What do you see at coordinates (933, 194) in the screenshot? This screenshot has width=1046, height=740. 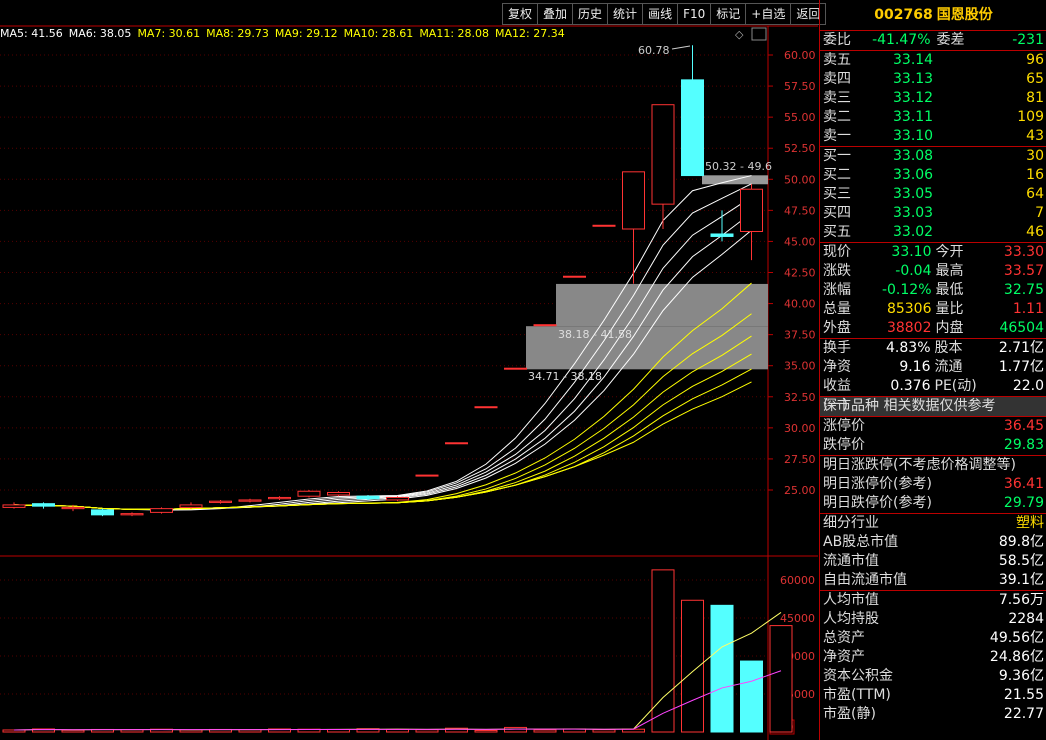 I see `bid-row: 买三 33.05 64` at bounding box center [933, 194].